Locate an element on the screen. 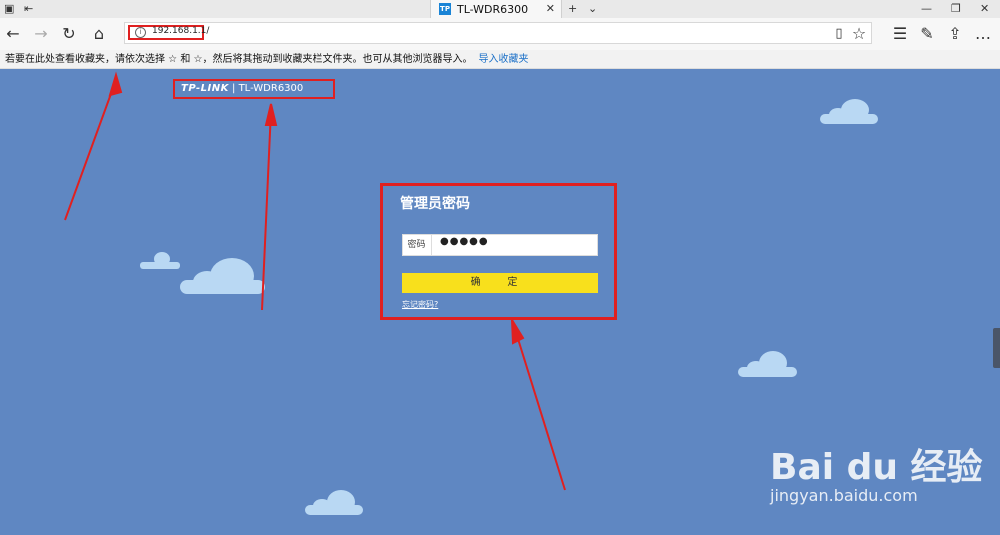 This screenshot has height=535, width=1000. side-scroll-handle is located at coordinates (996, 348).